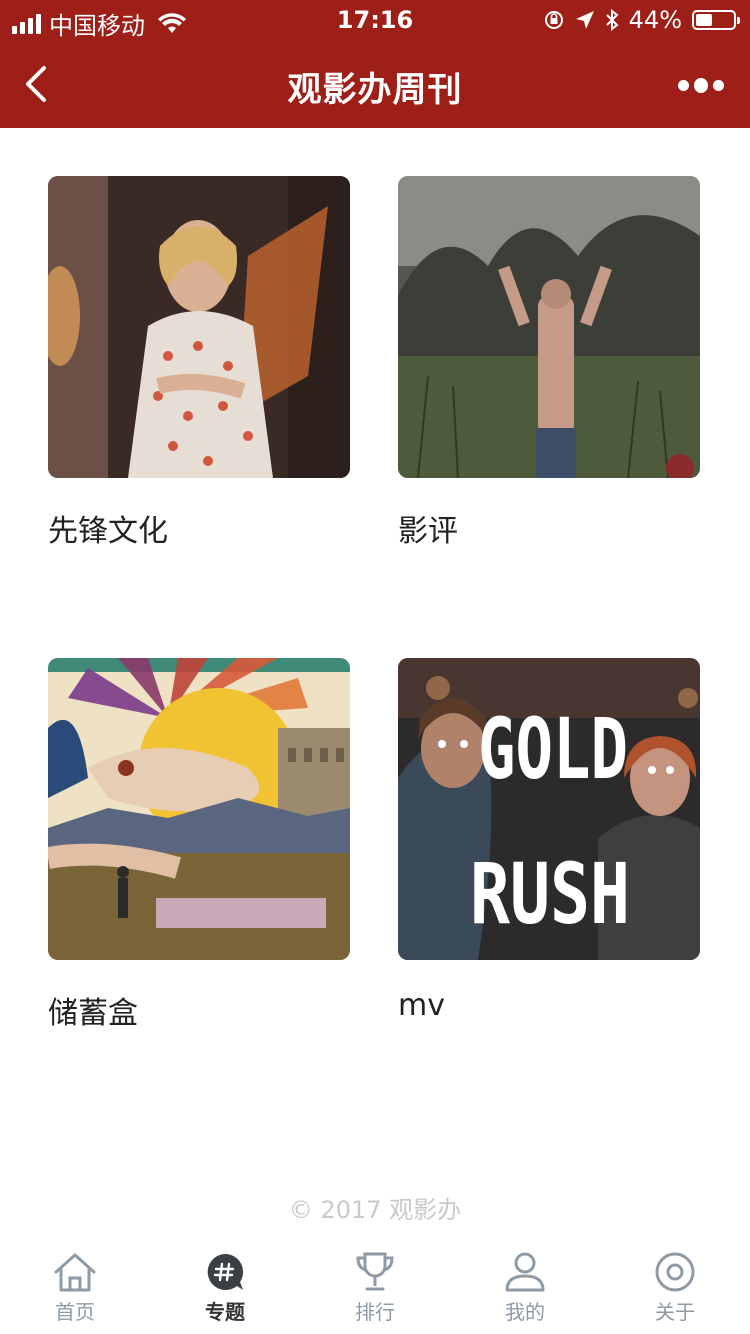  I want to click on status-bar-right: 44%, so click(641, 20).